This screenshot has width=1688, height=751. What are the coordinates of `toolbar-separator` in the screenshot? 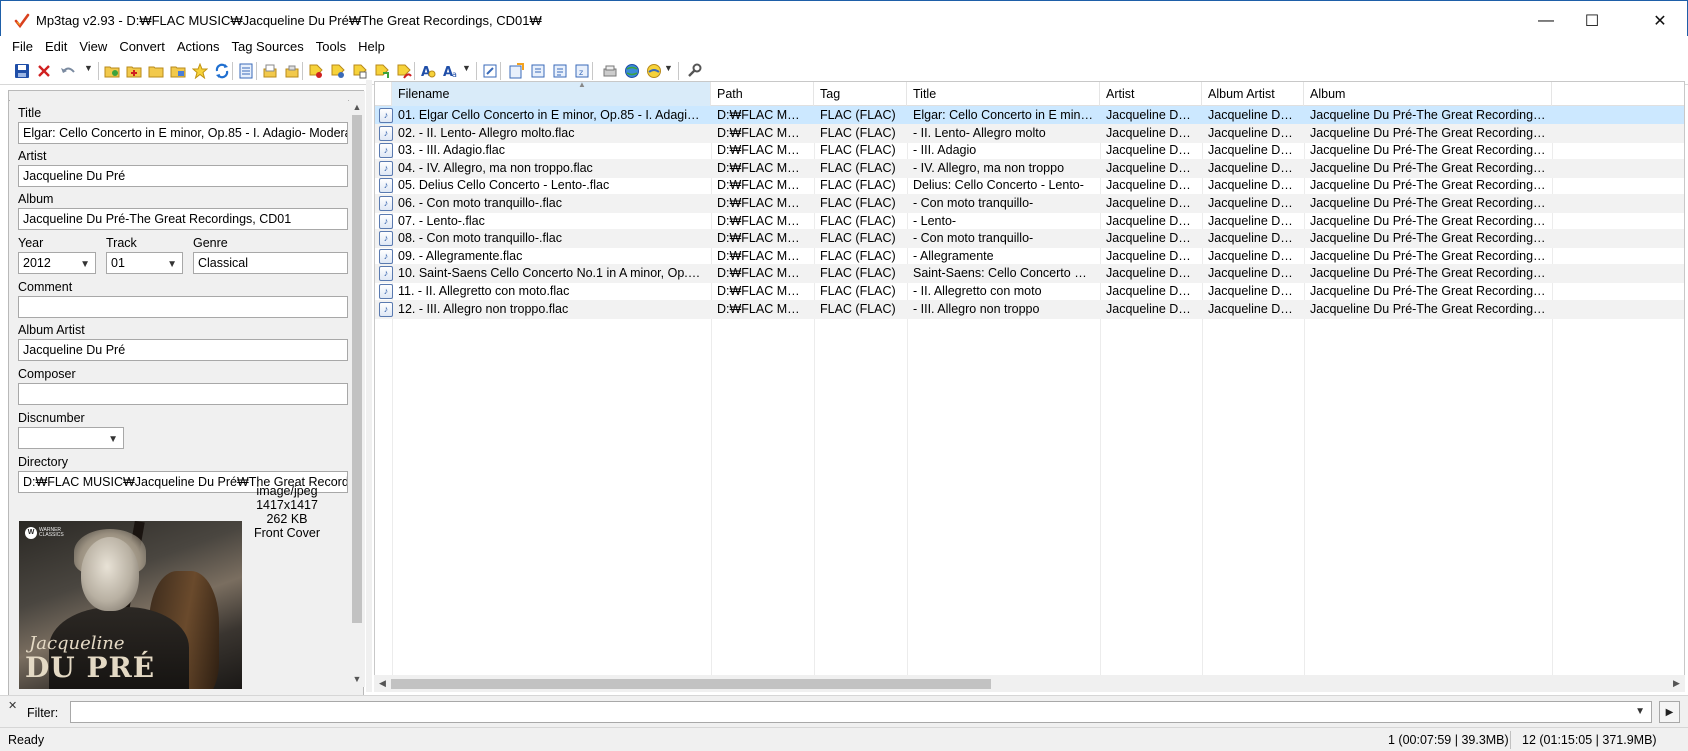 It's located at (256, 71).